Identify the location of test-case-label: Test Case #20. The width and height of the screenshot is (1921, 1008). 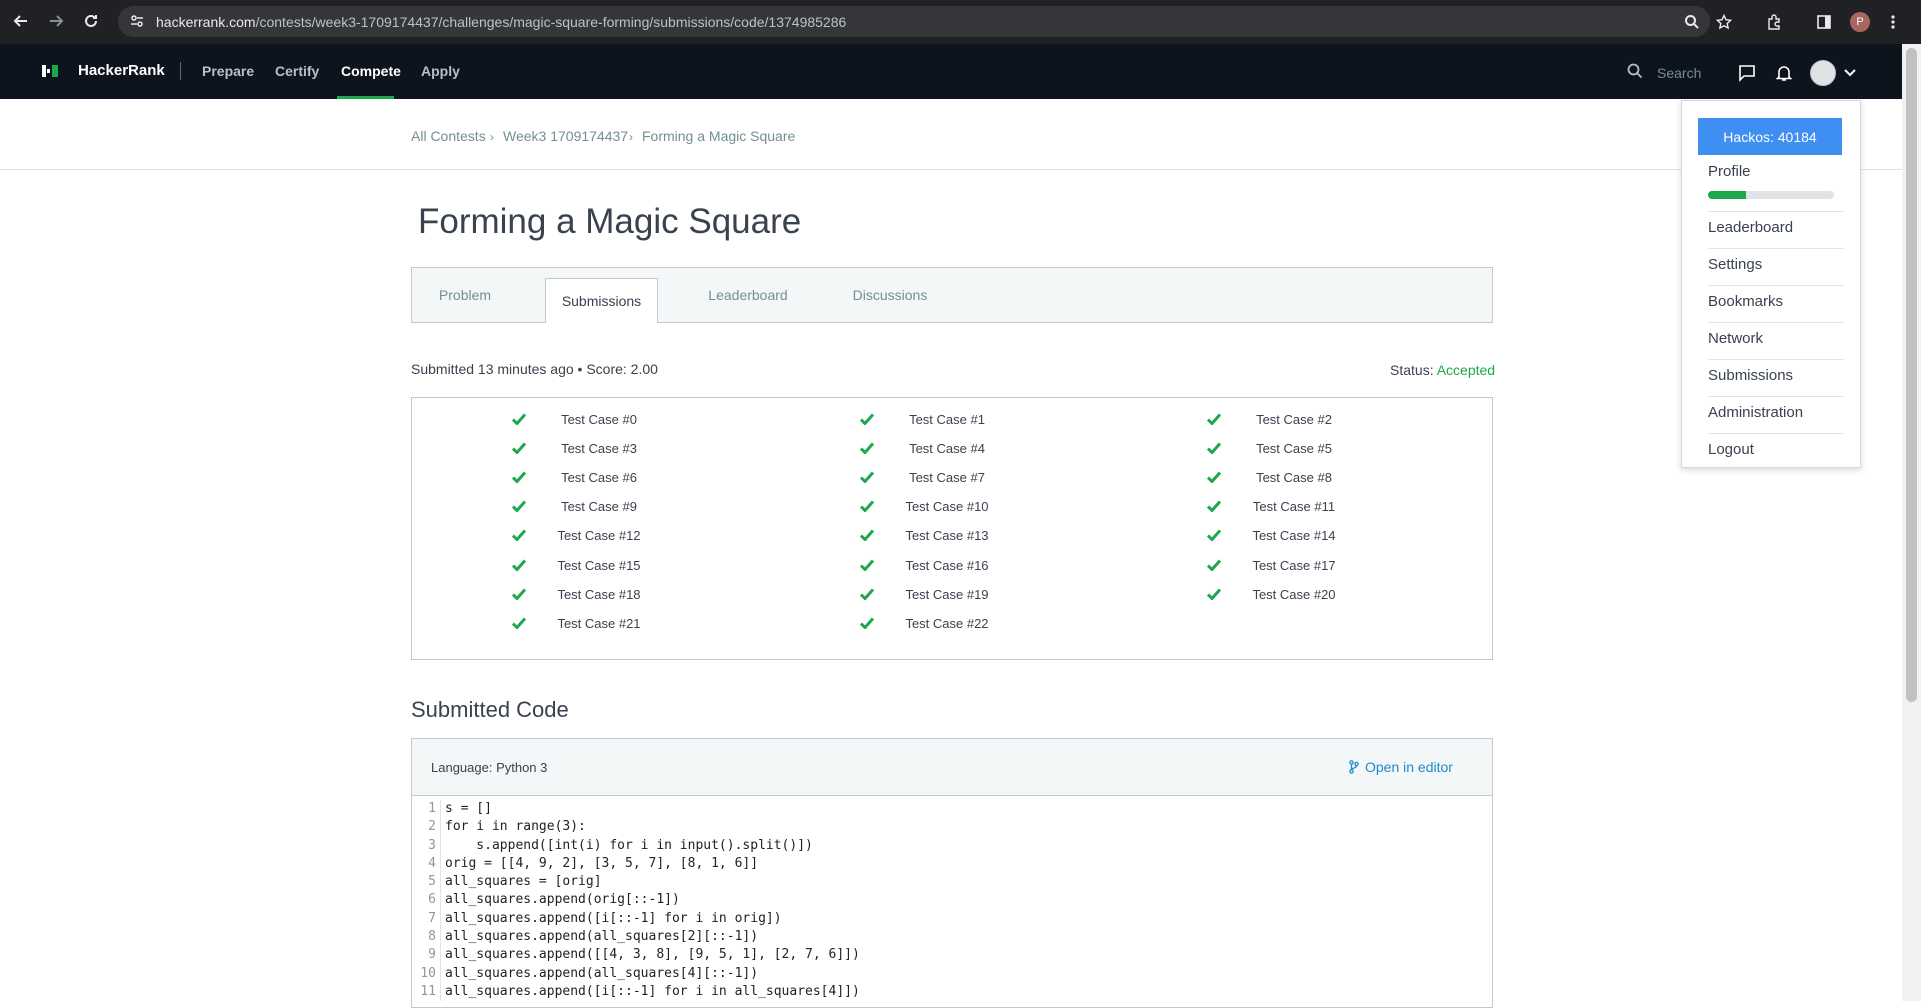
(1294, 594).